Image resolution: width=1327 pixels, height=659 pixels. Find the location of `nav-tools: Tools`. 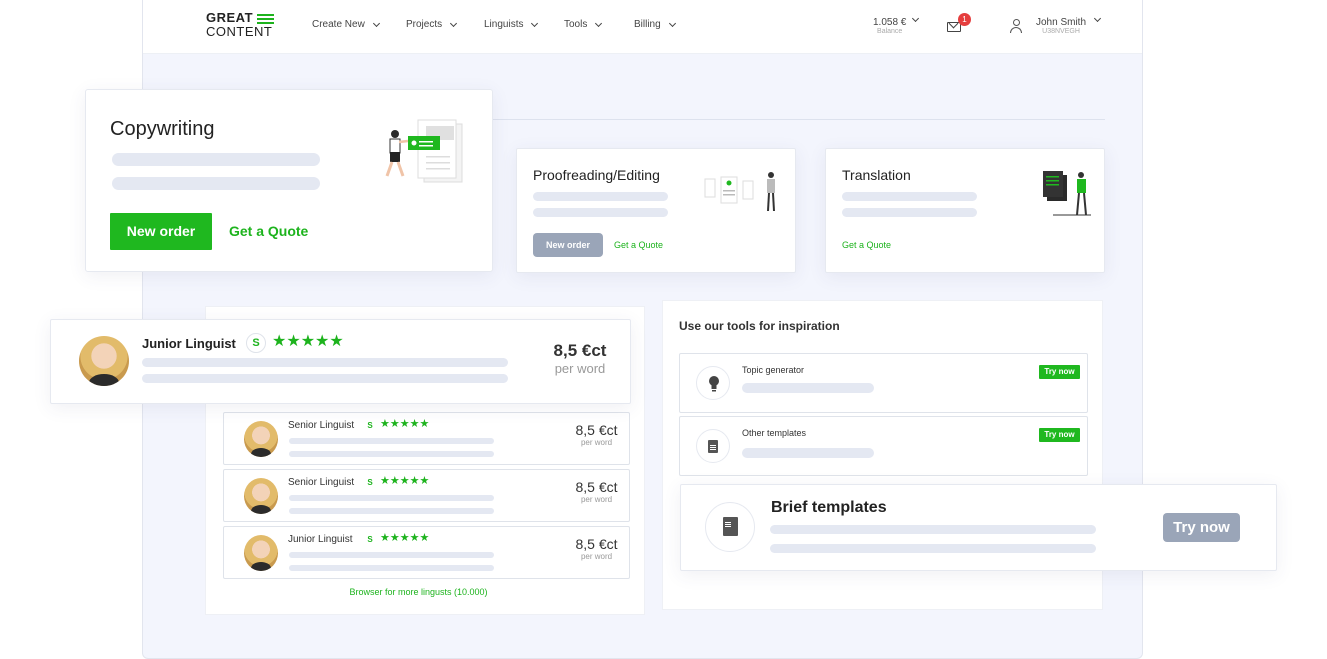

nav-tools: Tools is located at coordinates (583, 24).